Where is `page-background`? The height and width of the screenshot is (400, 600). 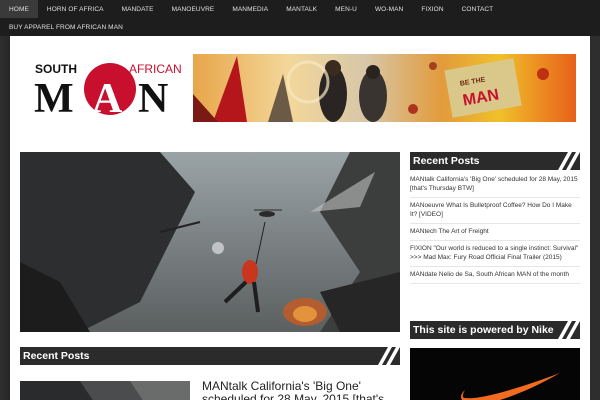 page-background is located at coordinates (5, 218).